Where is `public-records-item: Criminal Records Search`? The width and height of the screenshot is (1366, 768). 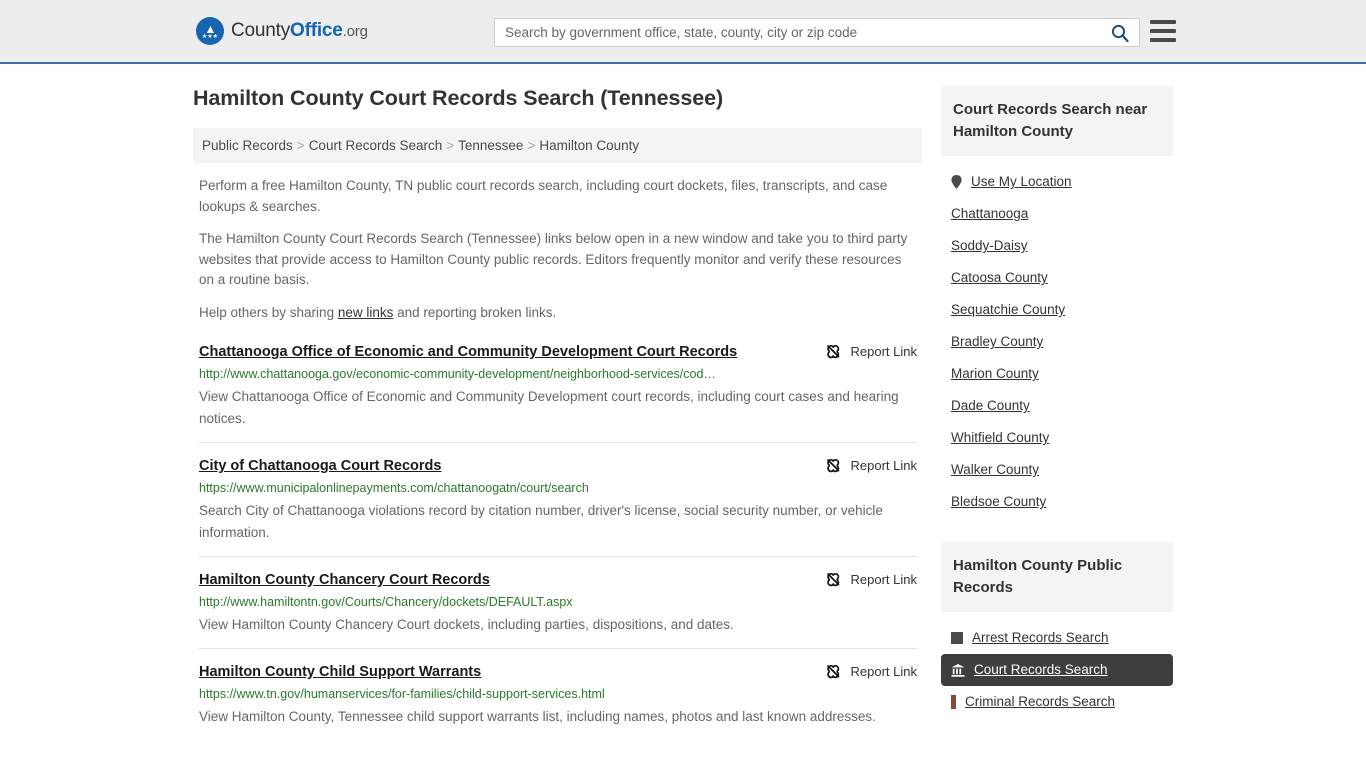
public-records-item: Criminal Records Search is located at coordinates (1057, 702).